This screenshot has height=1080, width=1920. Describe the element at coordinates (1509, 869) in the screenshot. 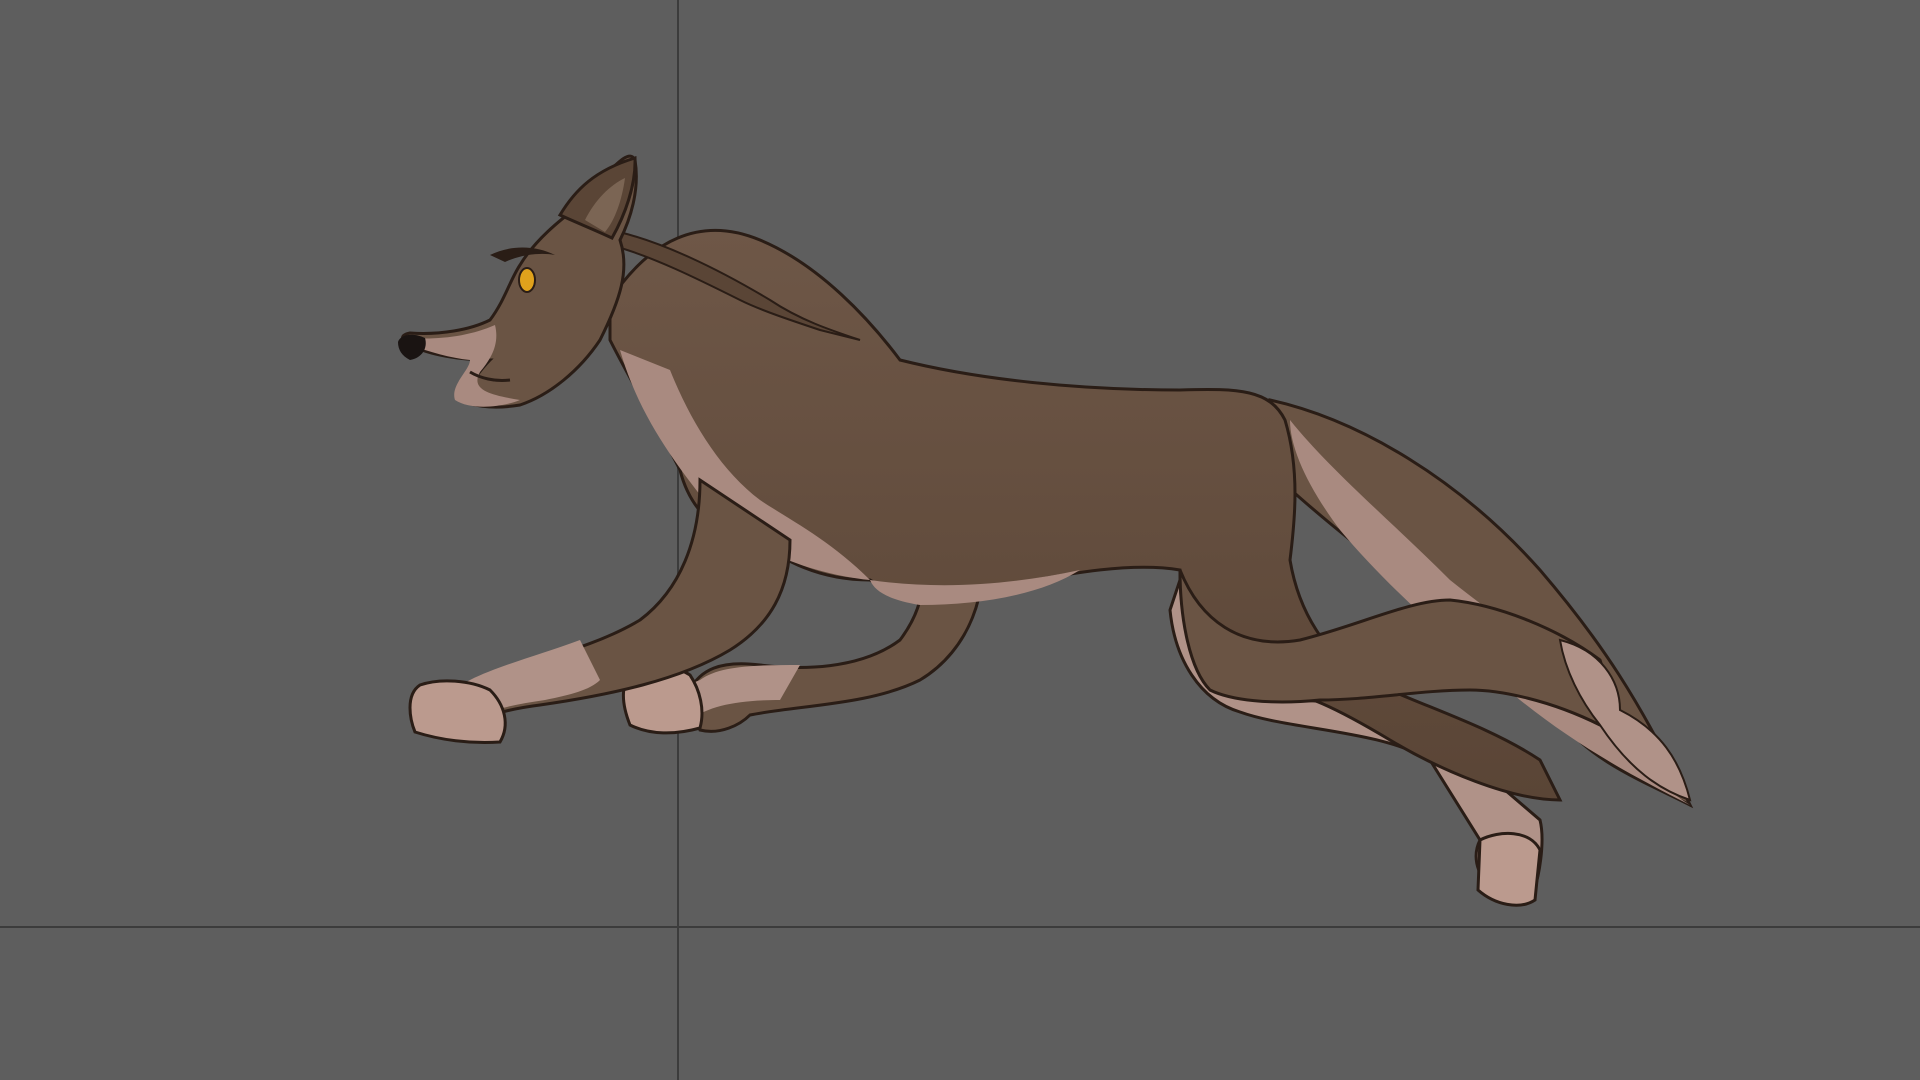

I see `hind-paw-far` at that location.